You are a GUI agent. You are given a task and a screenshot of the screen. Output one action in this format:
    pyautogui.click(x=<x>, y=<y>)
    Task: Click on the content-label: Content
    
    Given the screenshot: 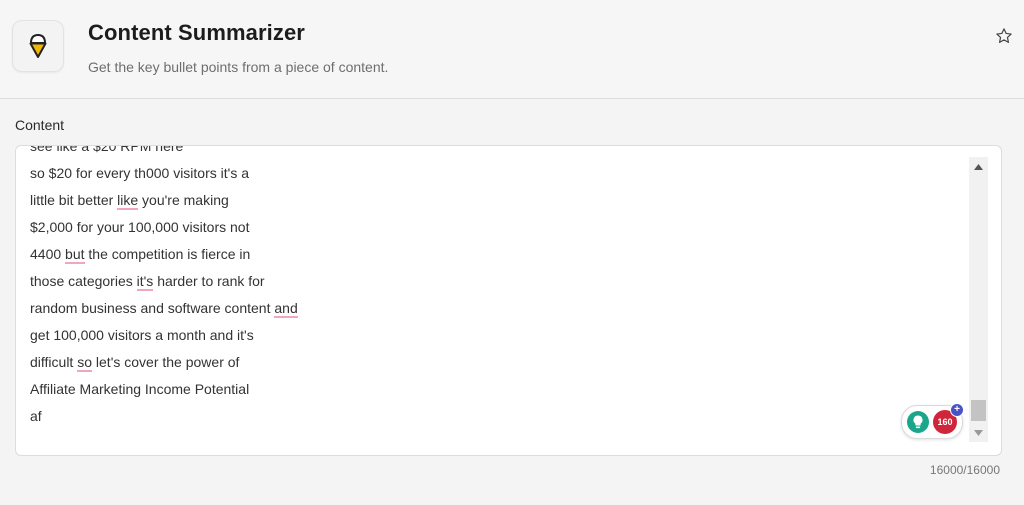 What is the action you would take?
    pyautogui.click(x=40, y=125)
    